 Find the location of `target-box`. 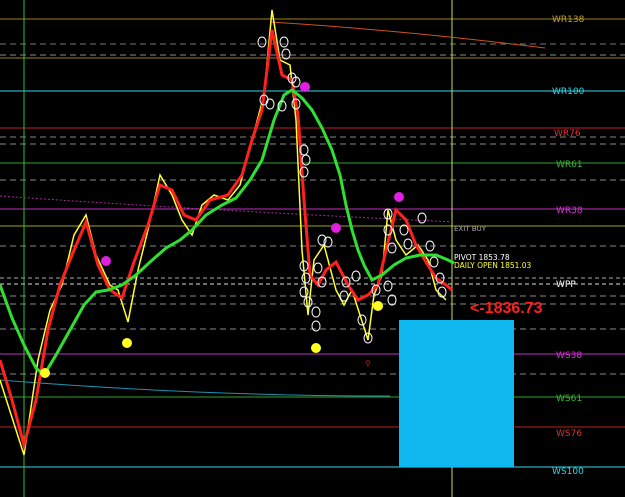

target-box is located at coordinates (456, 393).